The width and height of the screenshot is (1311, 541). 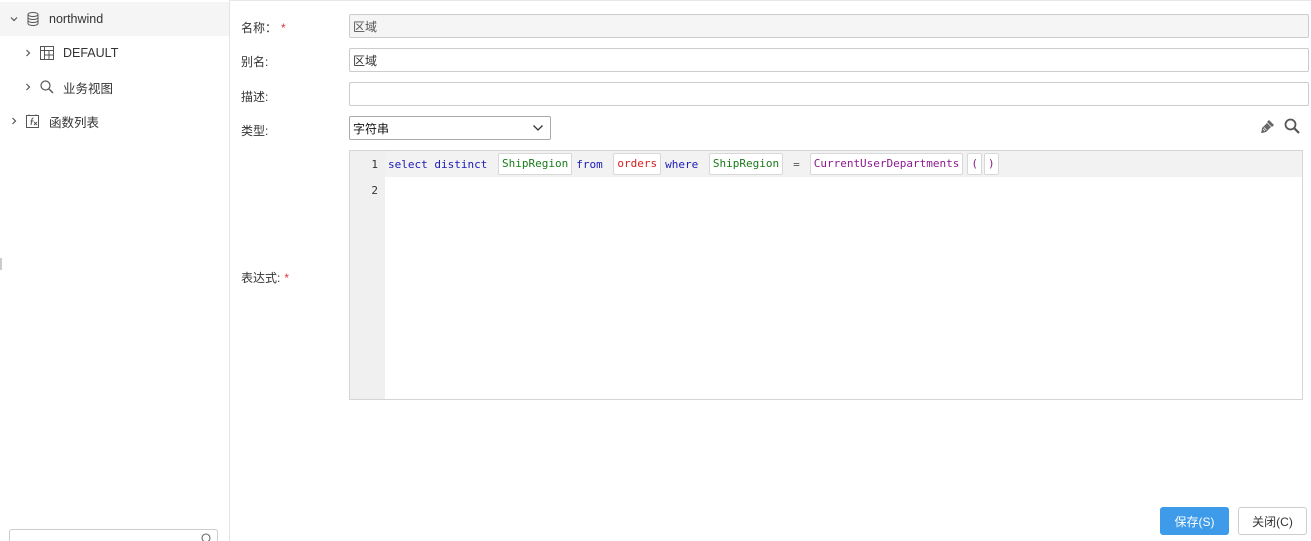 I want to click on paren-token: (, so click(x=975, y=164).